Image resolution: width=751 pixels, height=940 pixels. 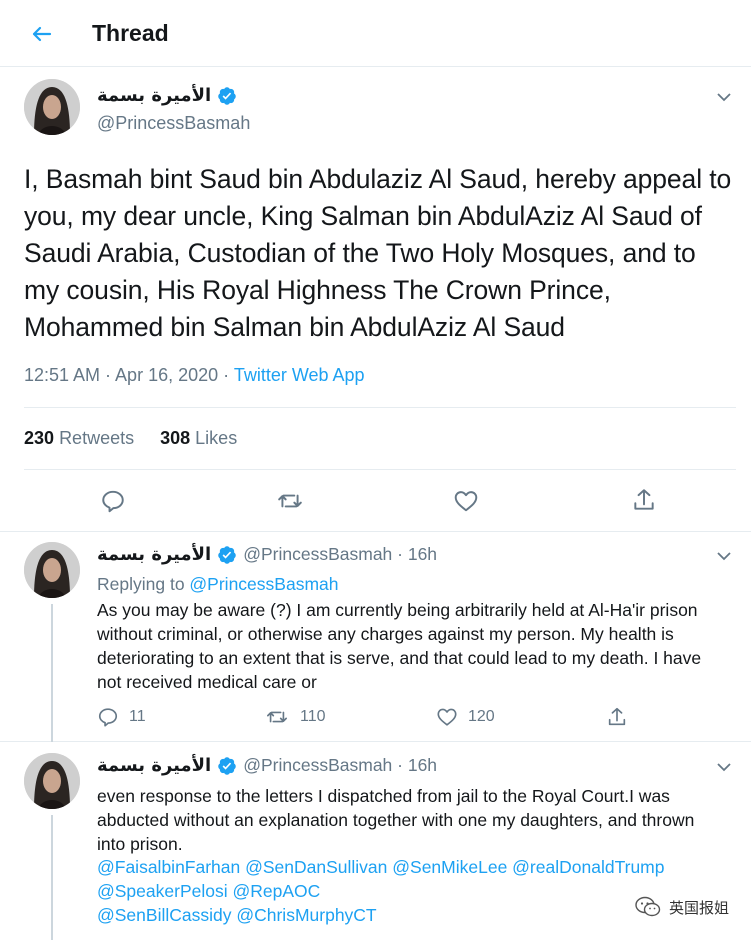 I want to click on likes-count: 308, so click(x=175, y=438).